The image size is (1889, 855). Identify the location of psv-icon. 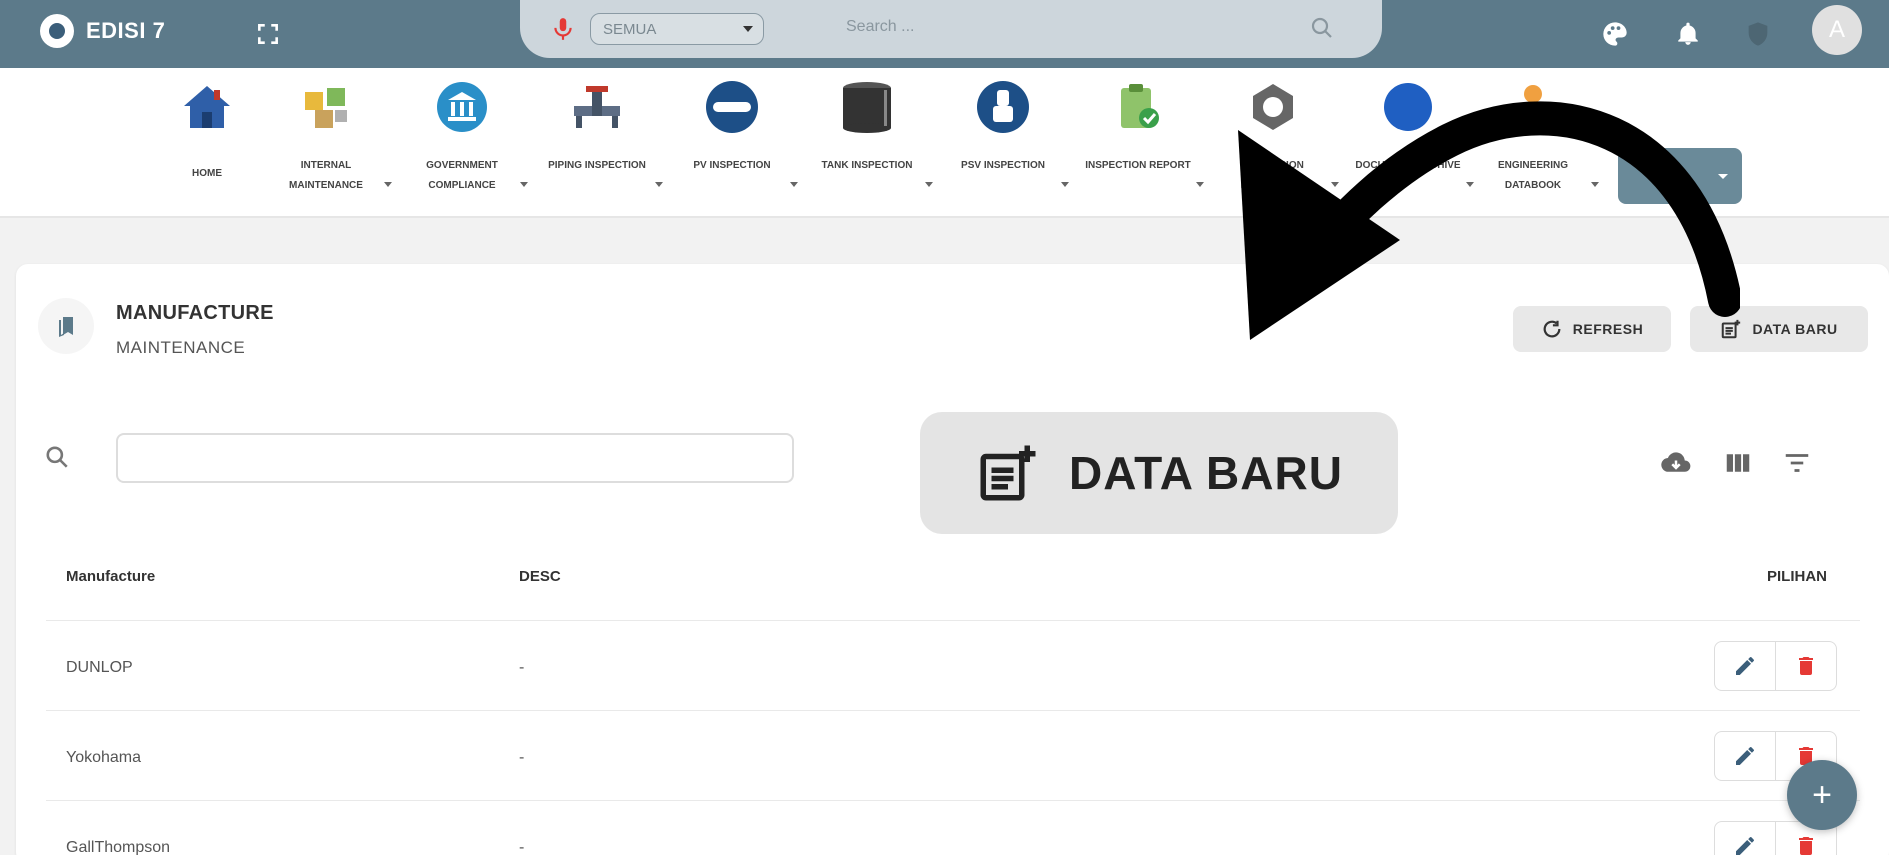
(1003, 107).